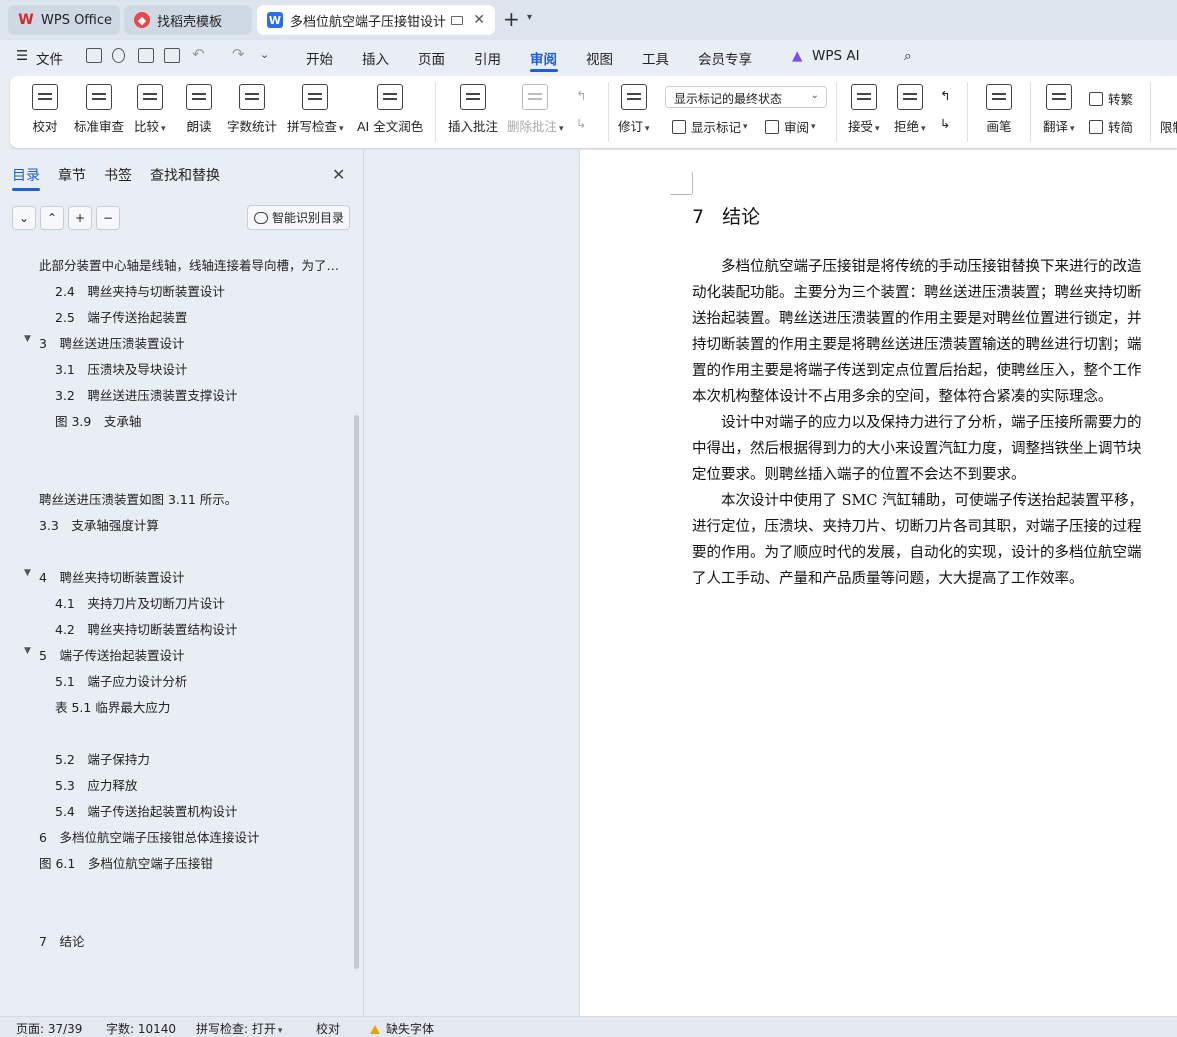  What do you see at coordinates (535, 109) in the screenshot?
I see `delete-comment-button: 删除批注 ▾` at bounding box center [535, 109].